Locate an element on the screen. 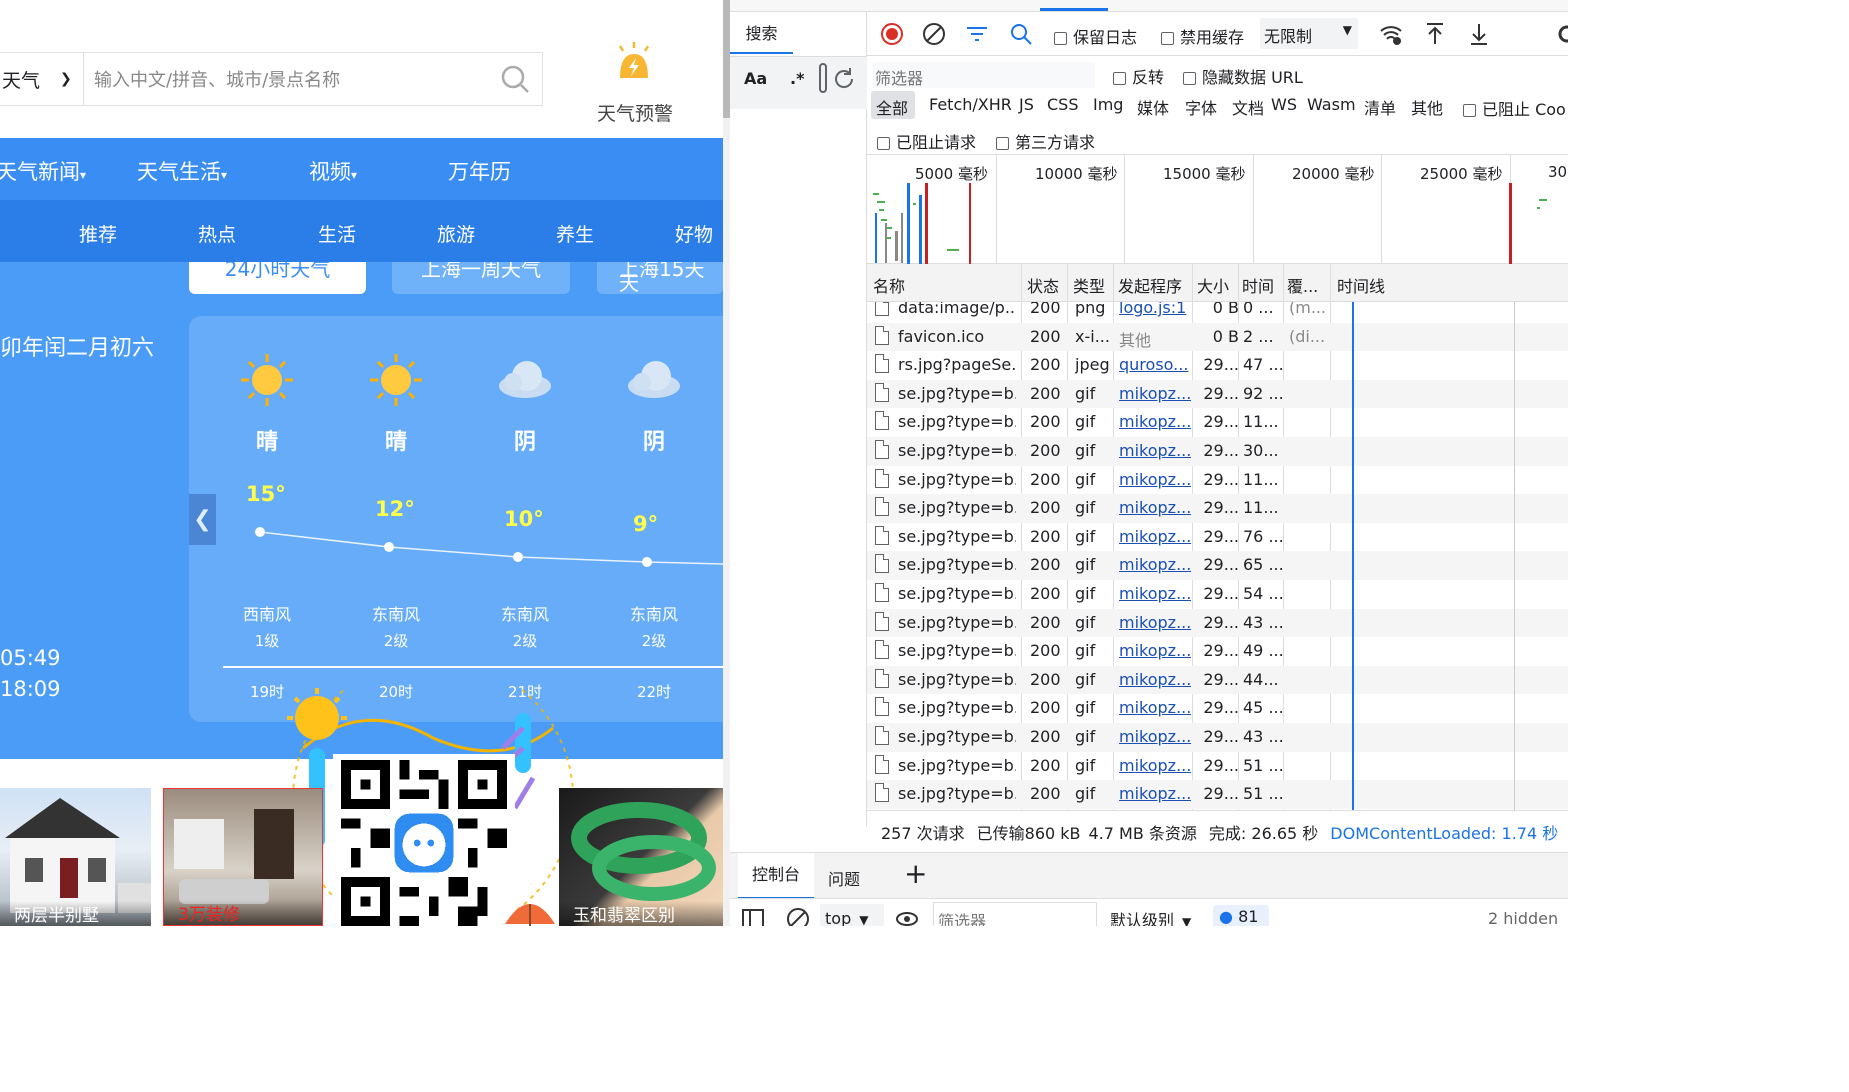 This screenshot has height=1092, width=1849. console-filter-input: 筛选器 is located at coordinates (1015, 914).